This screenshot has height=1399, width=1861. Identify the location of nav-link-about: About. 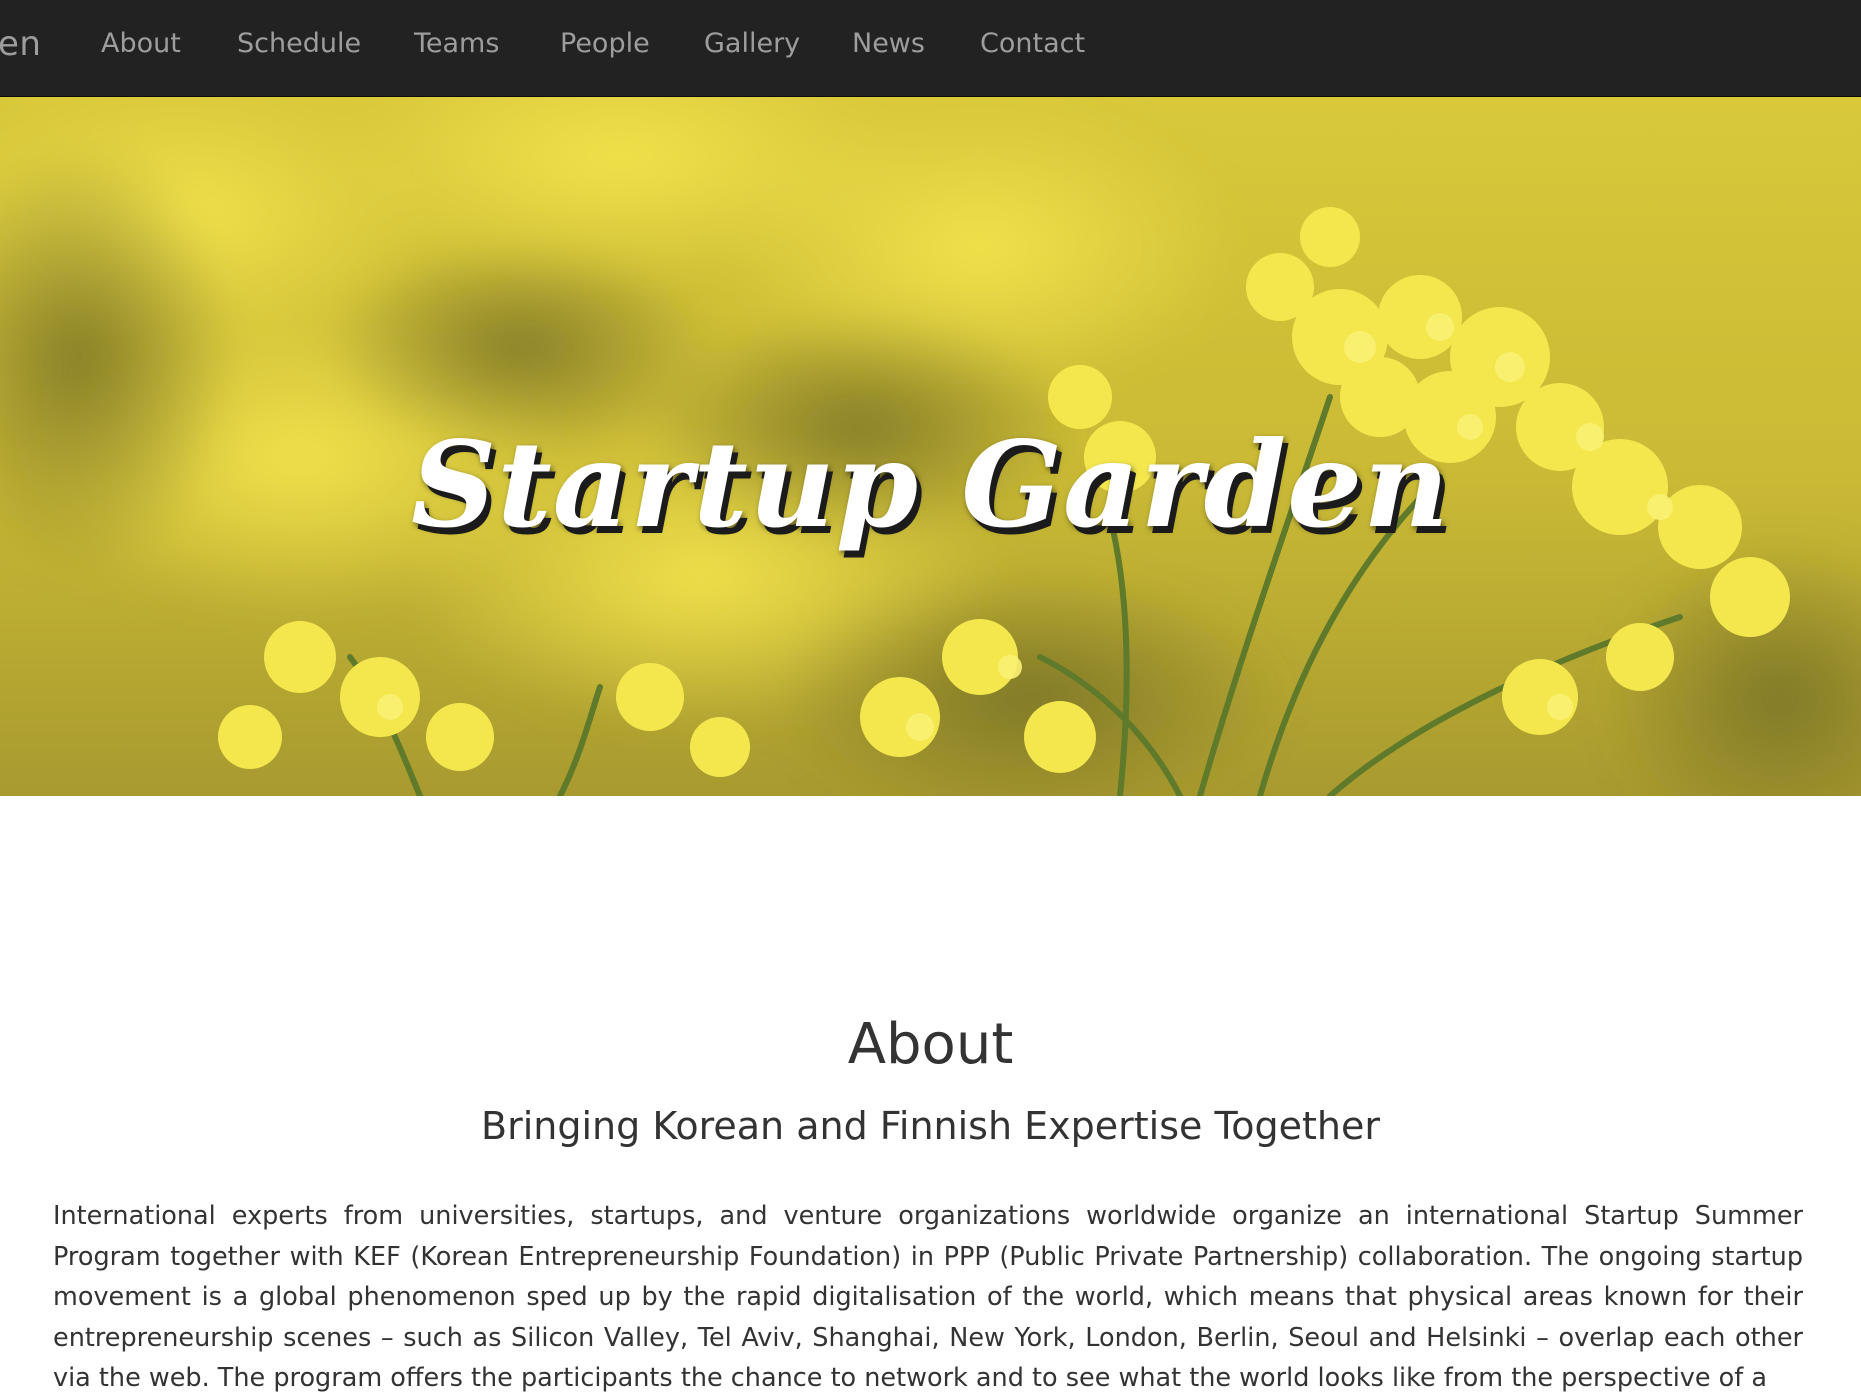
(141, 43).